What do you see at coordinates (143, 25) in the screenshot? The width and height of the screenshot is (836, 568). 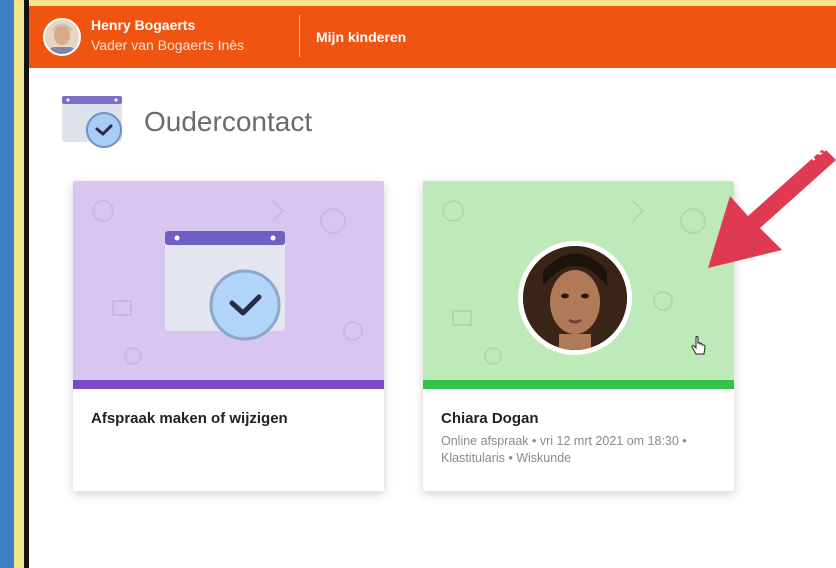 I see `user-name: Henry Bogaerts` at bounding box center [143, 25].